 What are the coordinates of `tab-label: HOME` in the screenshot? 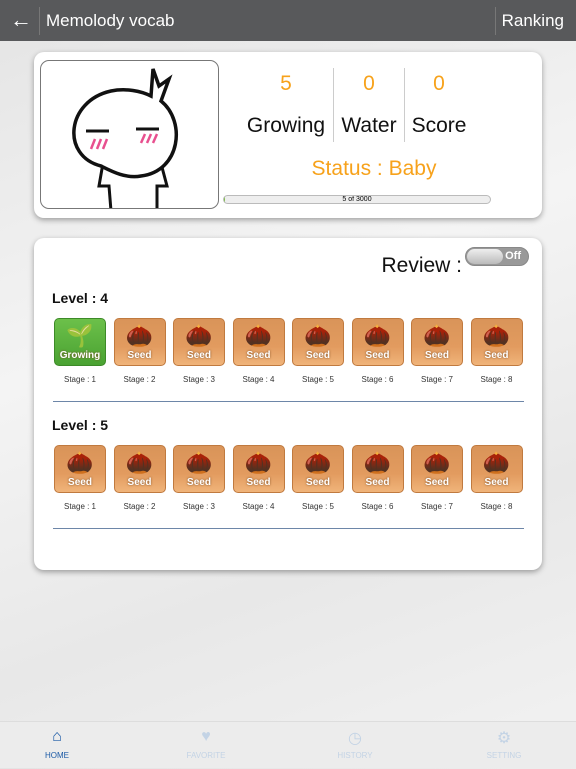 It's located at (57, 755).